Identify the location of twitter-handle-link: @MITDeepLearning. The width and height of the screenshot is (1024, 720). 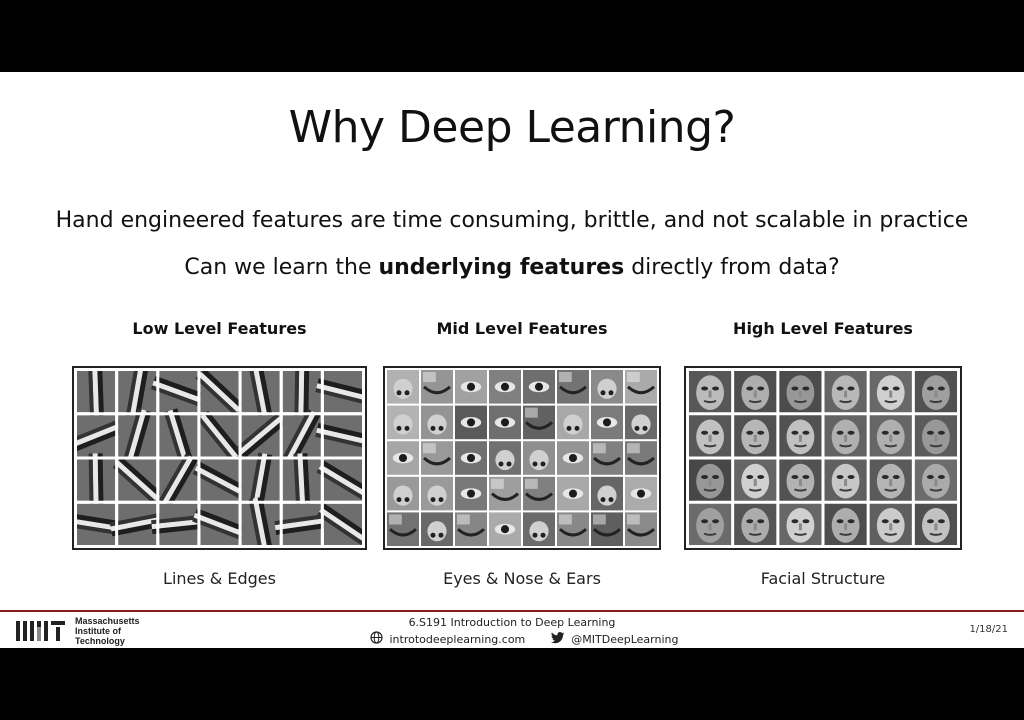
(624, 639).